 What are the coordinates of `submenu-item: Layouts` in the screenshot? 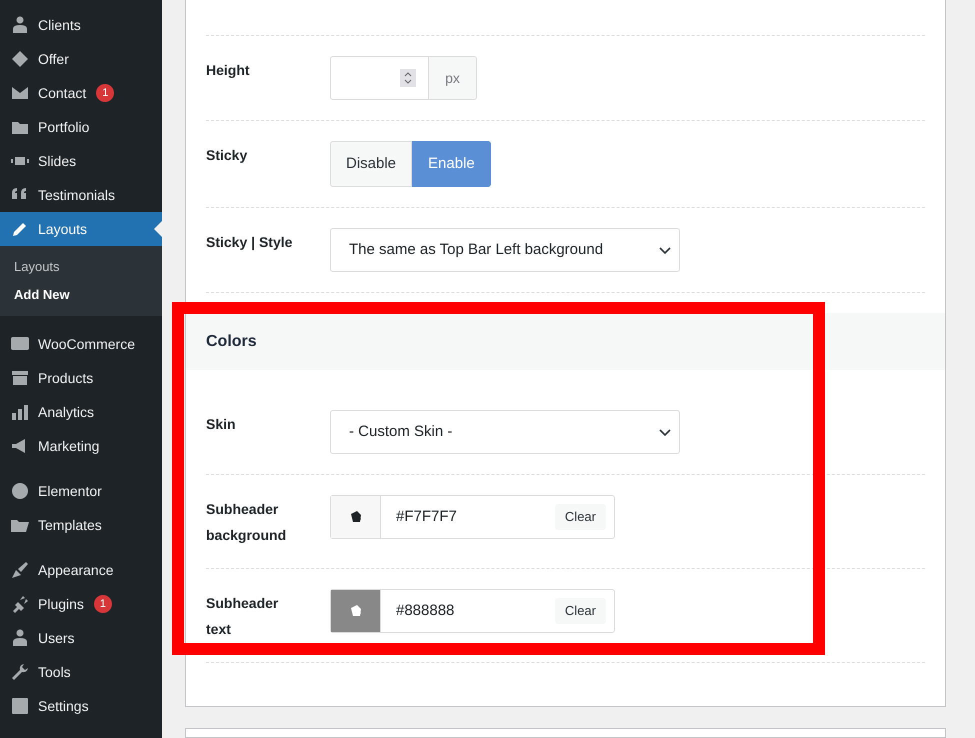 It's located at (81, 267).